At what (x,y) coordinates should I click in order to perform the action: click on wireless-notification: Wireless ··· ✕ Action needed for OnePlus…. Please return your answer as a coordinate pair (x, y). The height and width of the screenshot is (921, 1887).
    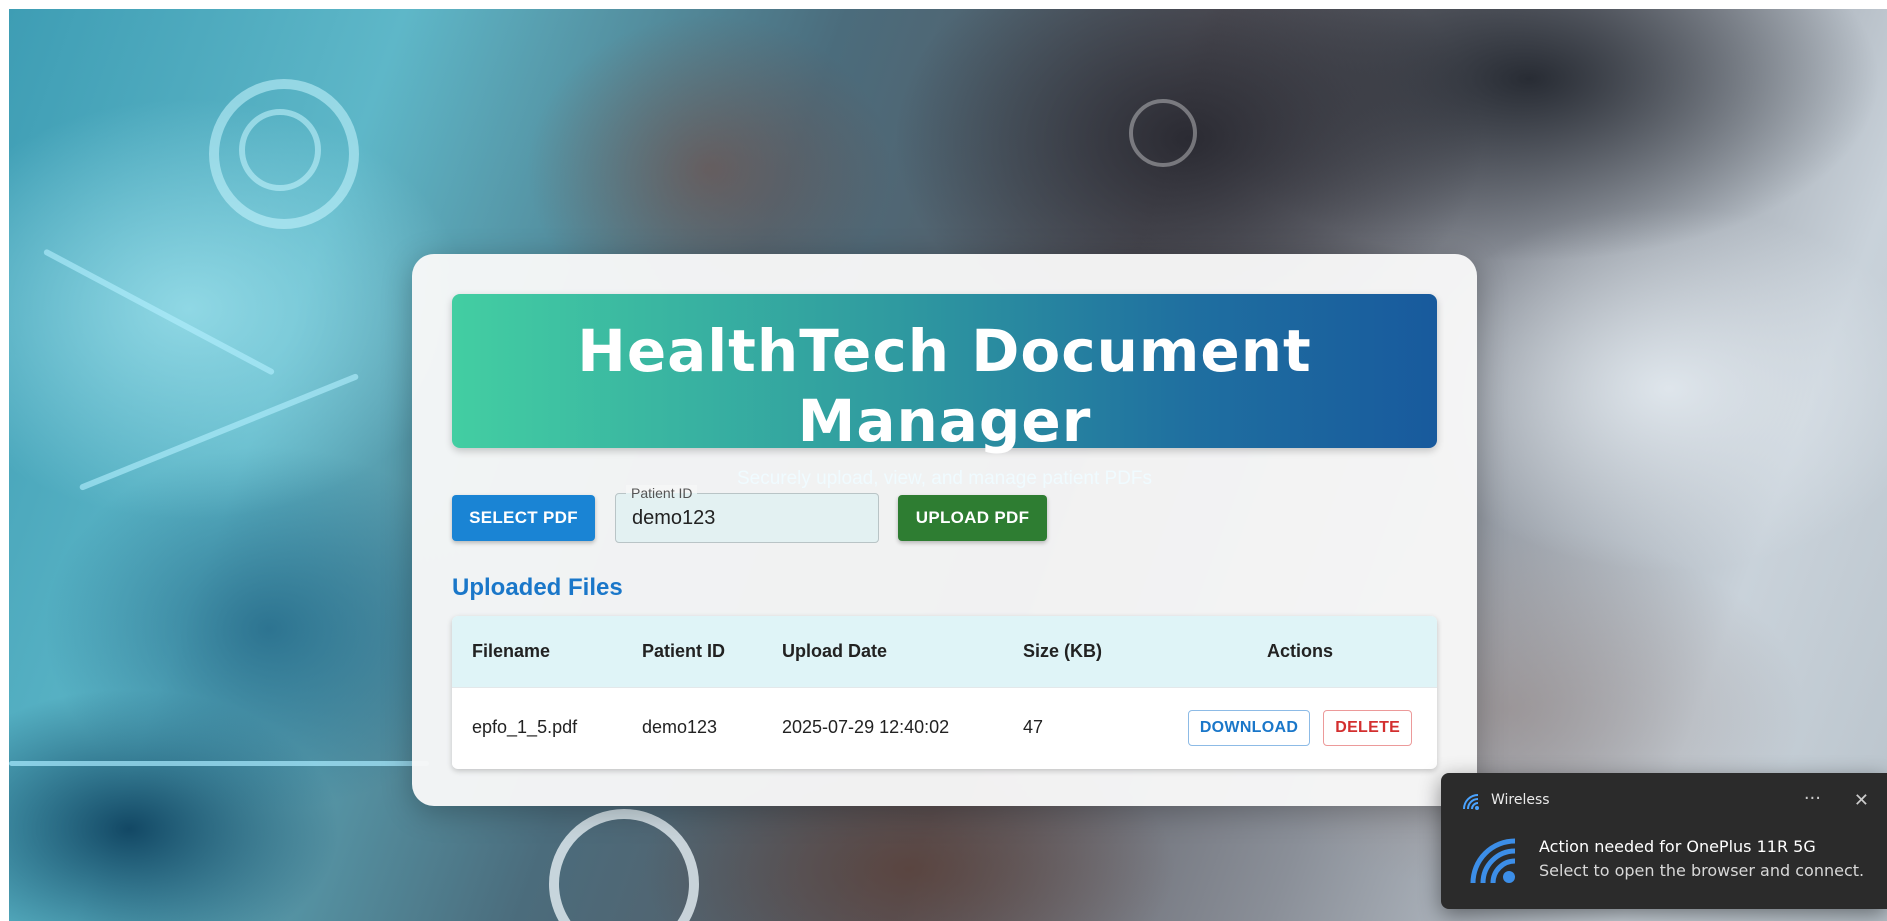
    Looking at the image, I should click on (1664, 841).